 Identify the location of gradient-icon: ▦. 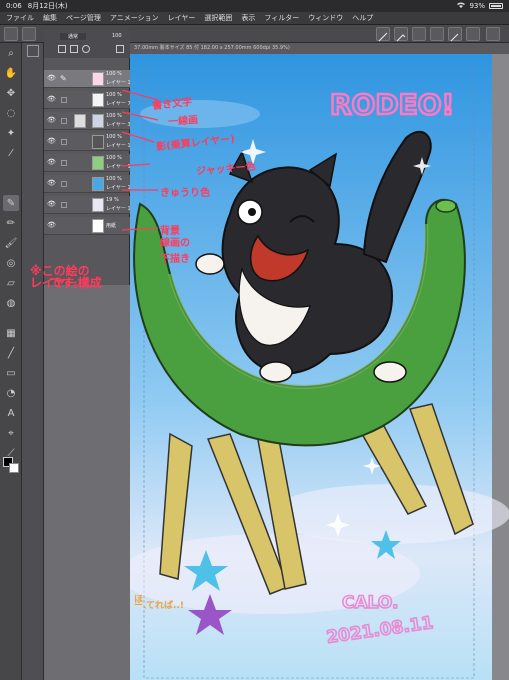
(11, 333).